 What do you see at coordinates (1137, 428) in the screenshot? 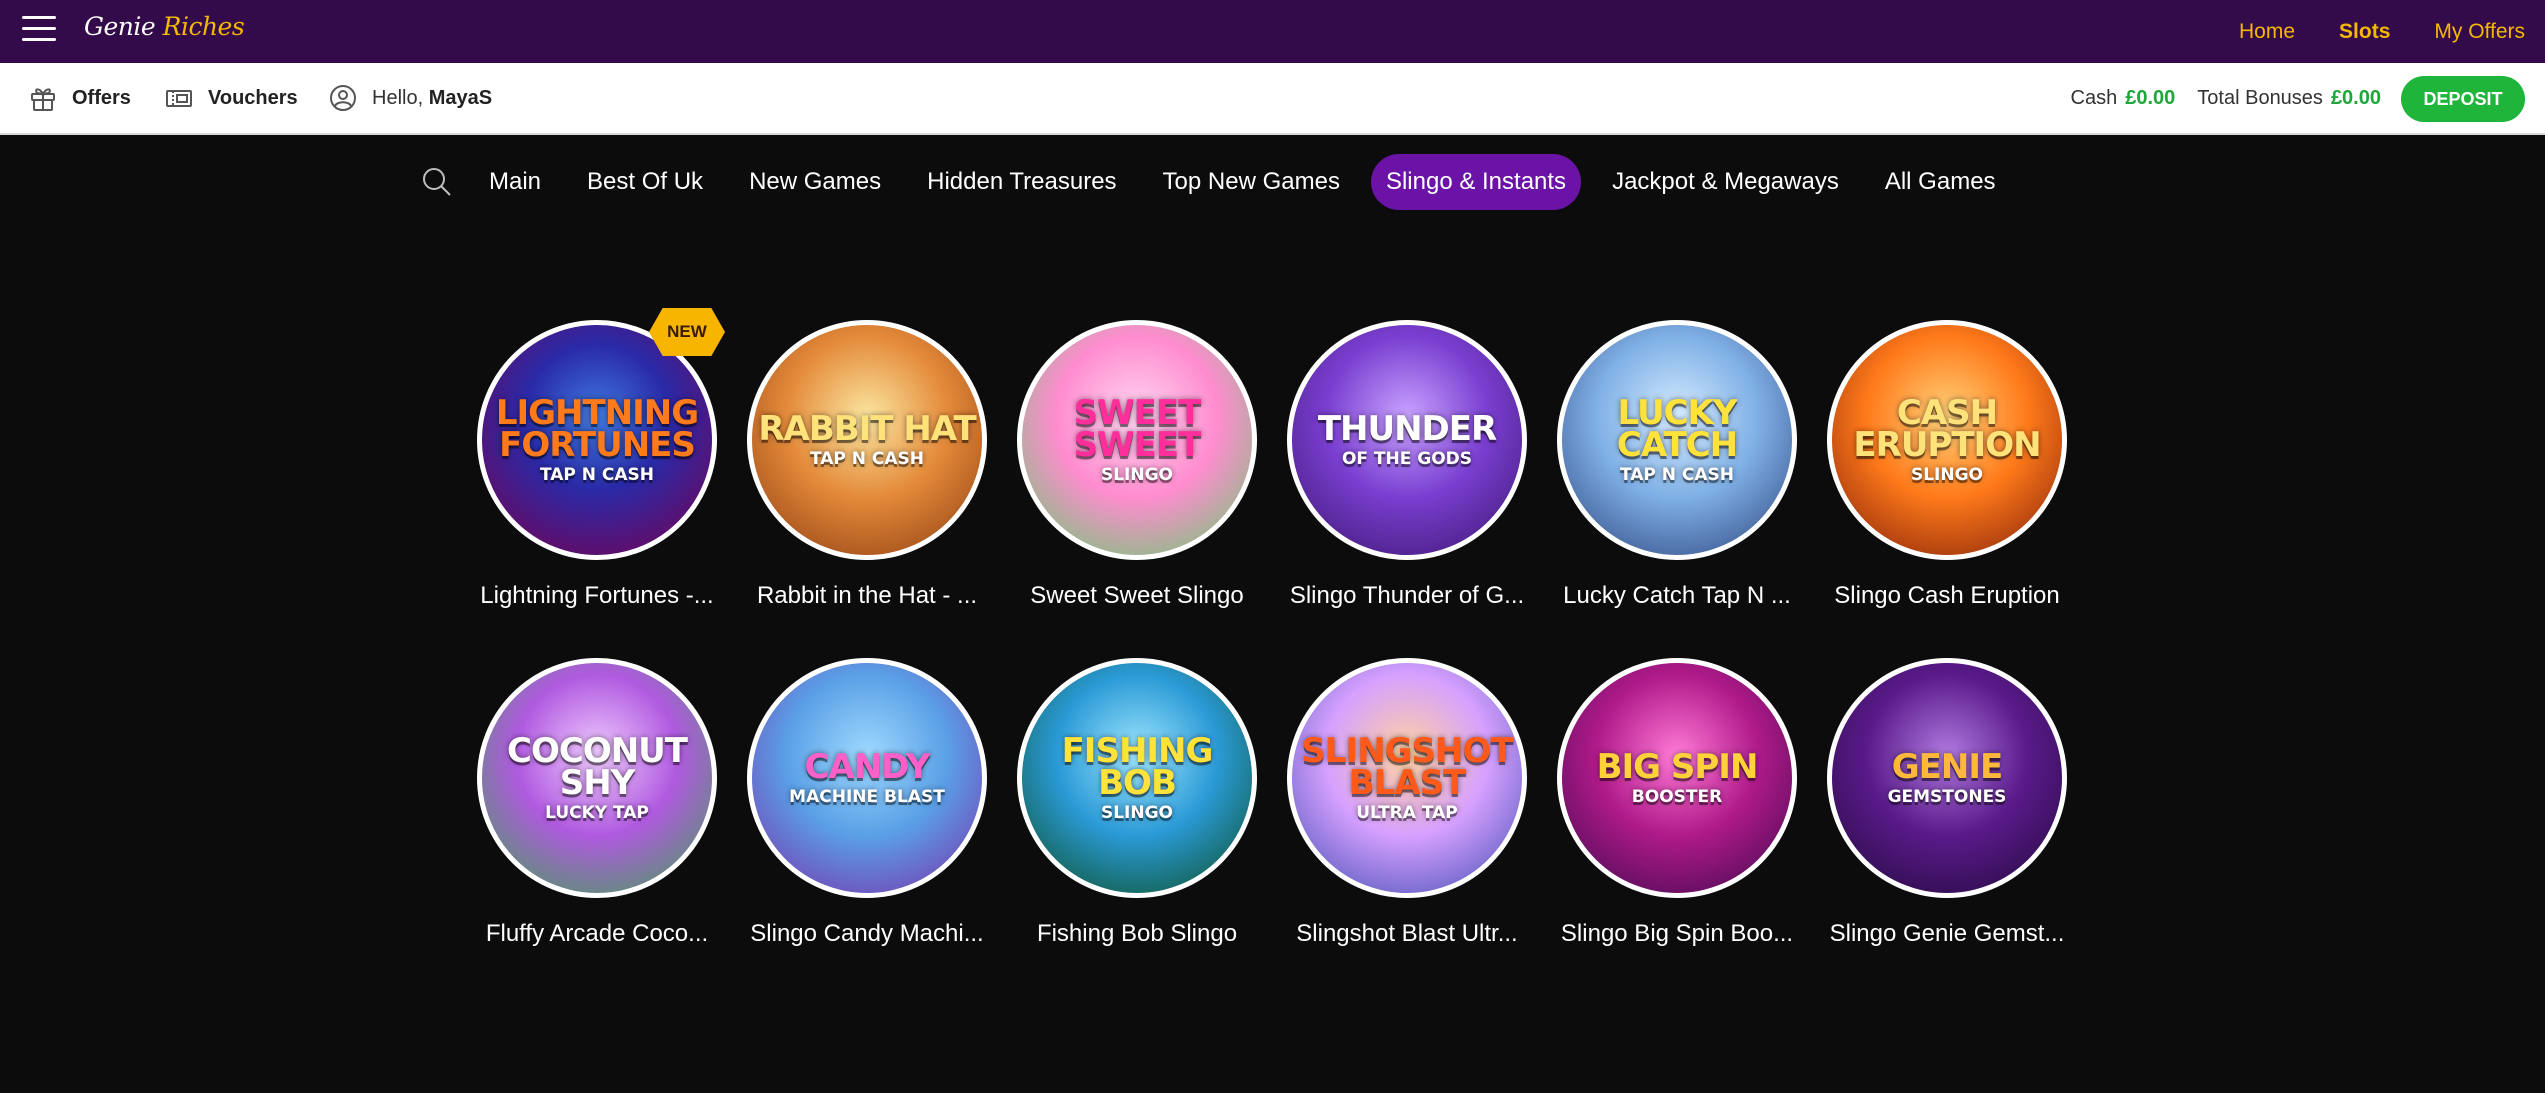
I see `game-art-title-text: Sweet Sweet` at bounding box center [1137, 428].